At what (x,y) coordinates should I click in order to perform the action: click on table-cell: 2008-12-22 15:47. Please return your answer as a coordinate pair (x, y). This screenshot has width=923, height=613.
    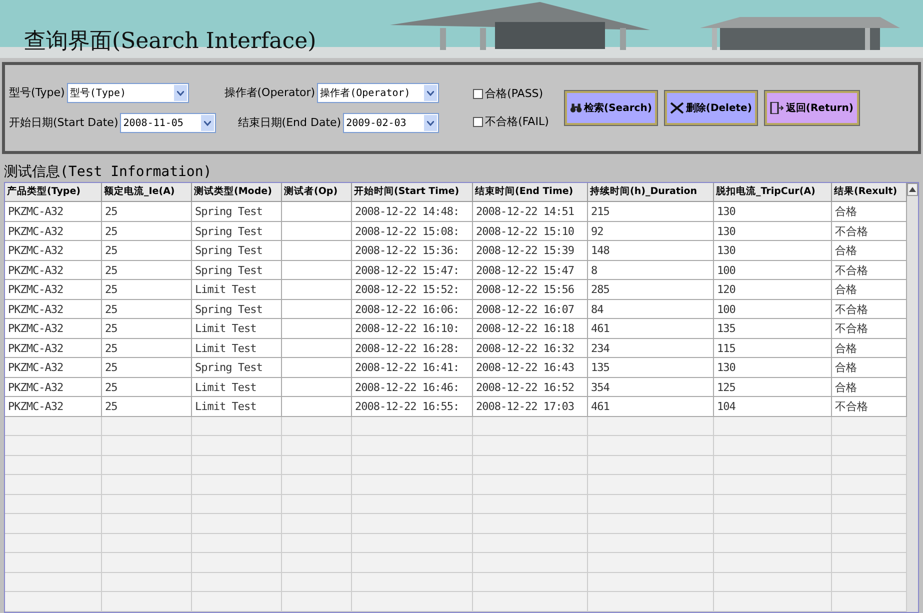
    Looking at the image, I should click on (530, 269).